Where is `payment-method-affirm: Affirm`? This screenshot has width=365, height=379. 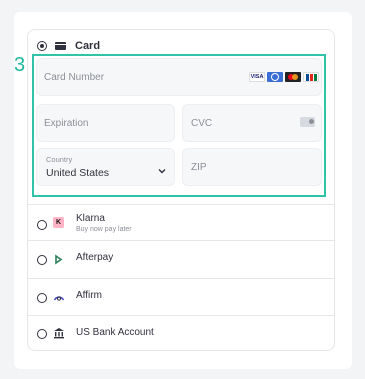
payment-method-affirm: Affirm is located at coordinates (181, 296).